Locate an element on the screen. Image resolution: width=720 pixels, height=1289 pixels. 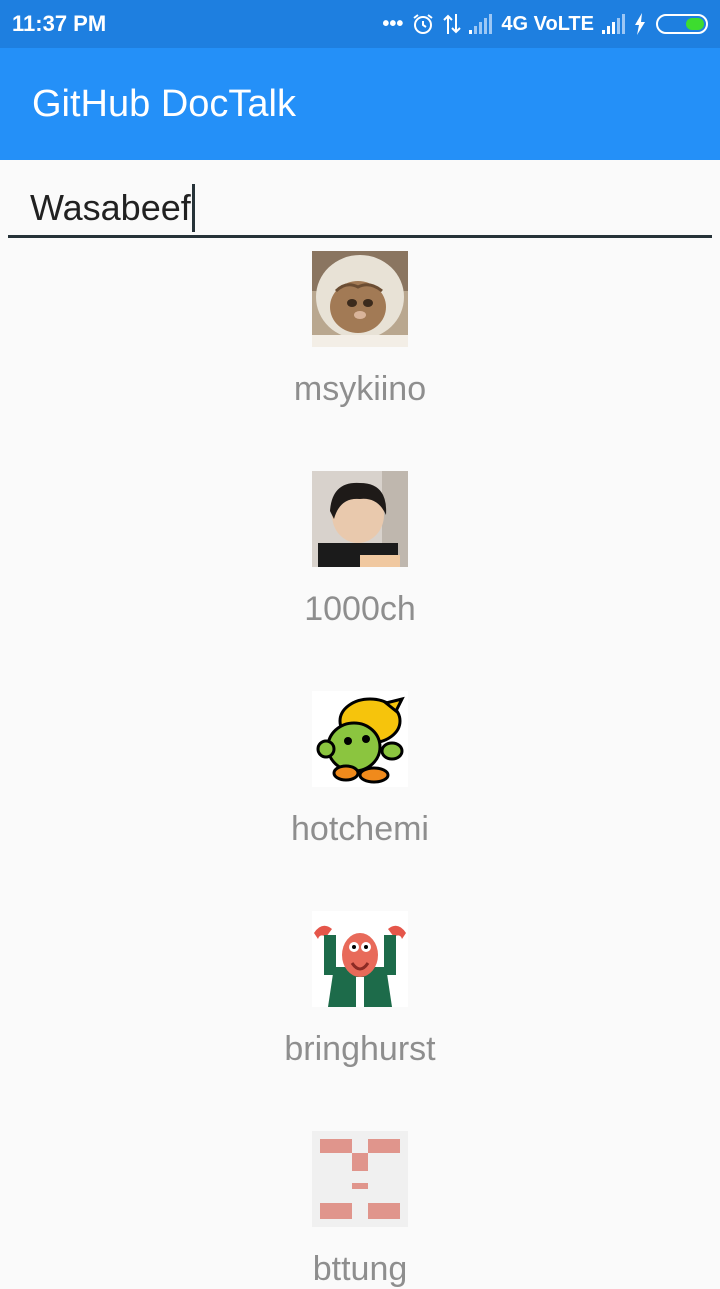
cat-avatar is located at coordinates (360, 299).